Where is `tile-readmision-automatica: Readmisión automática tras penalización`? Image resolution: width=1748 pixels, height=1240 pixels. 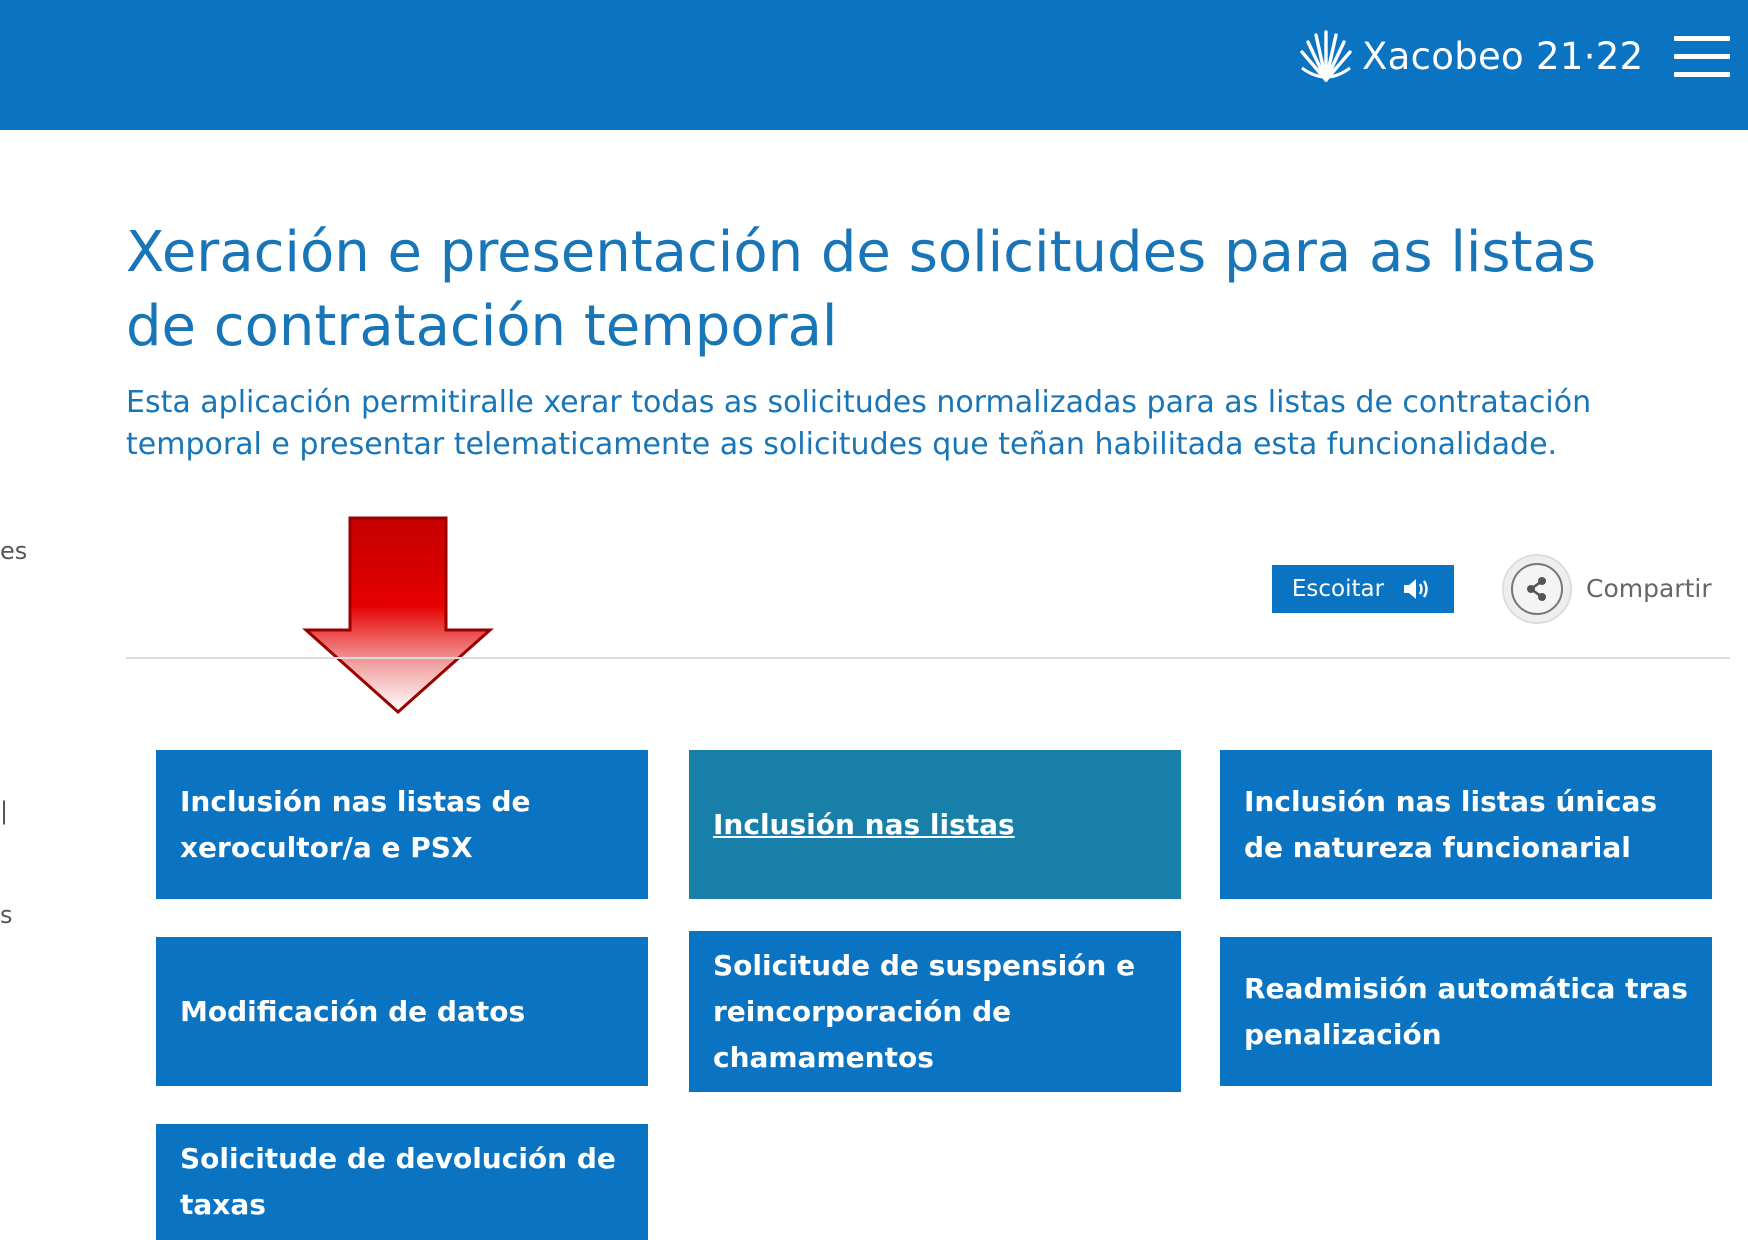
tile-readmision-automatica: Readmisión automática tras penalización is located at coordinates (1466, 1011).